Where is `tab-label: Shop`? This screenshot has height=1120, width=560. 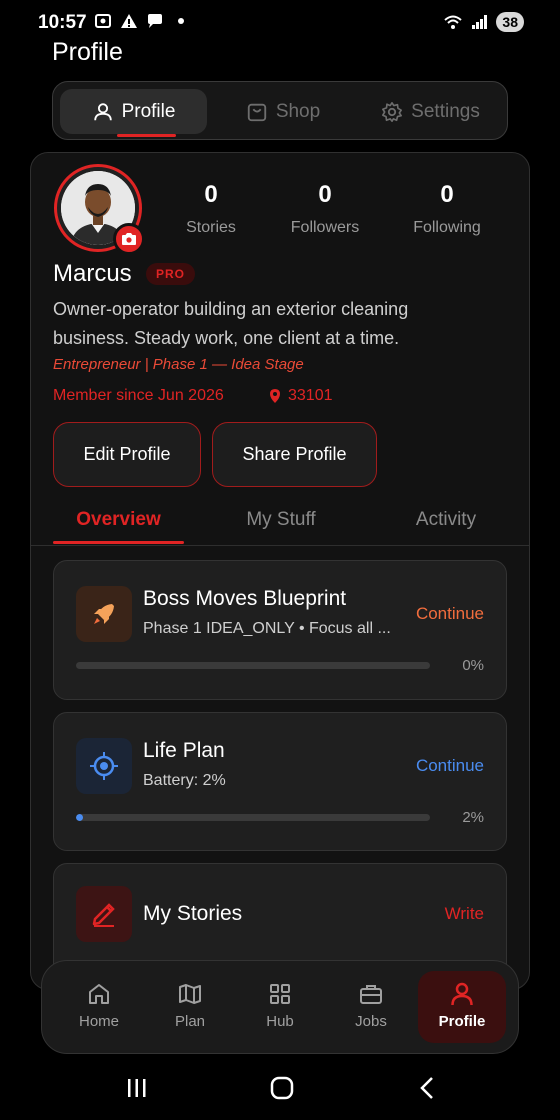 tab-label: Shop is located at coordinates (298, 111).